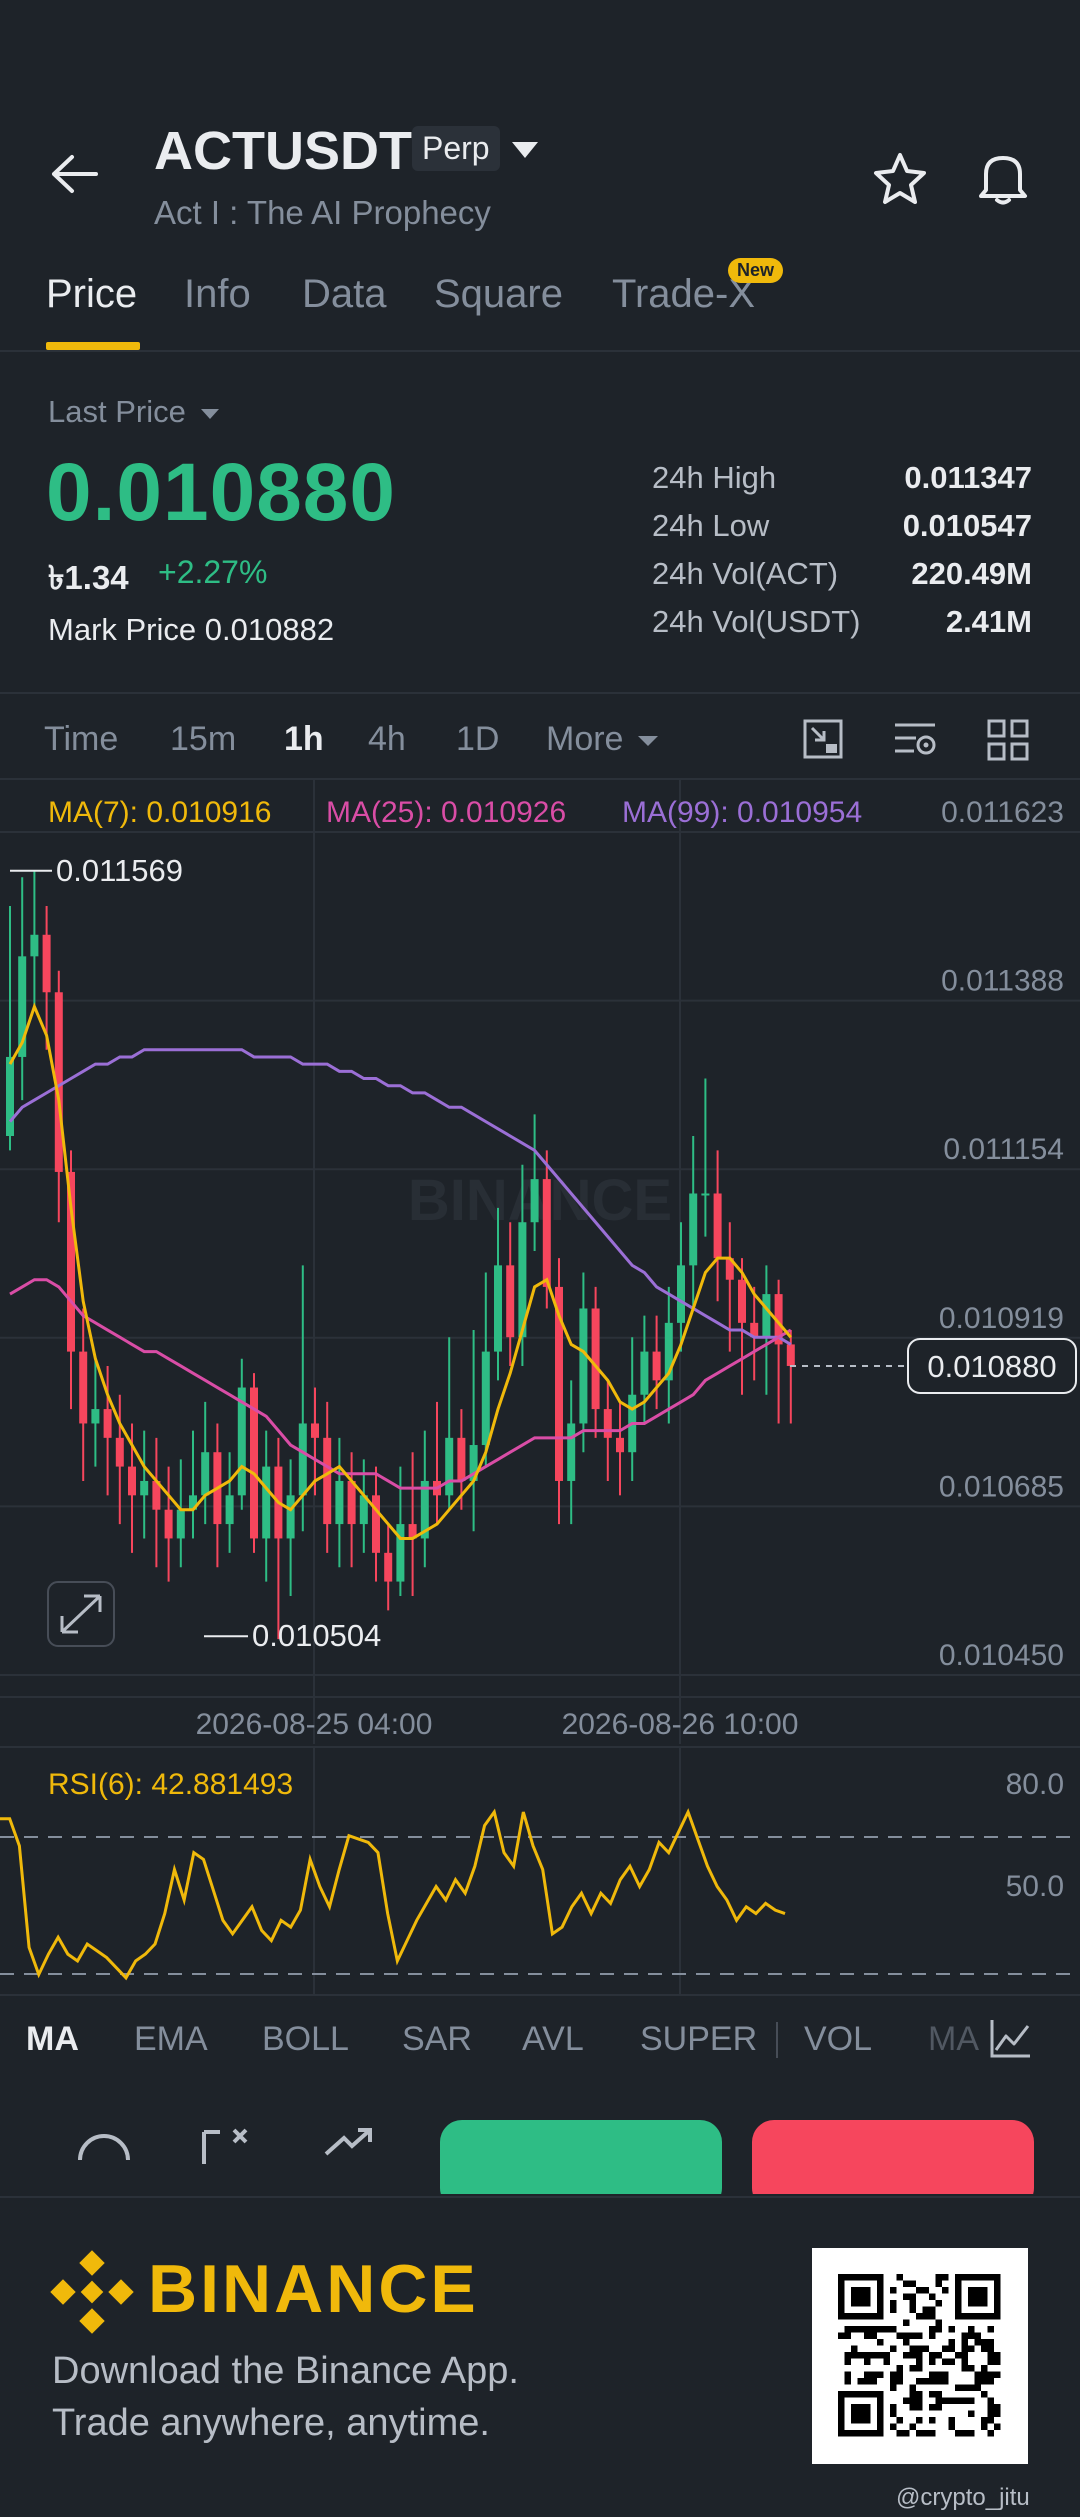 This screenshot has height=2517, width=1080. What do you see at coordinates (711, 525) in the screenshot?
I see `stat-label: 24h Low` at bounding box center [711, 525].